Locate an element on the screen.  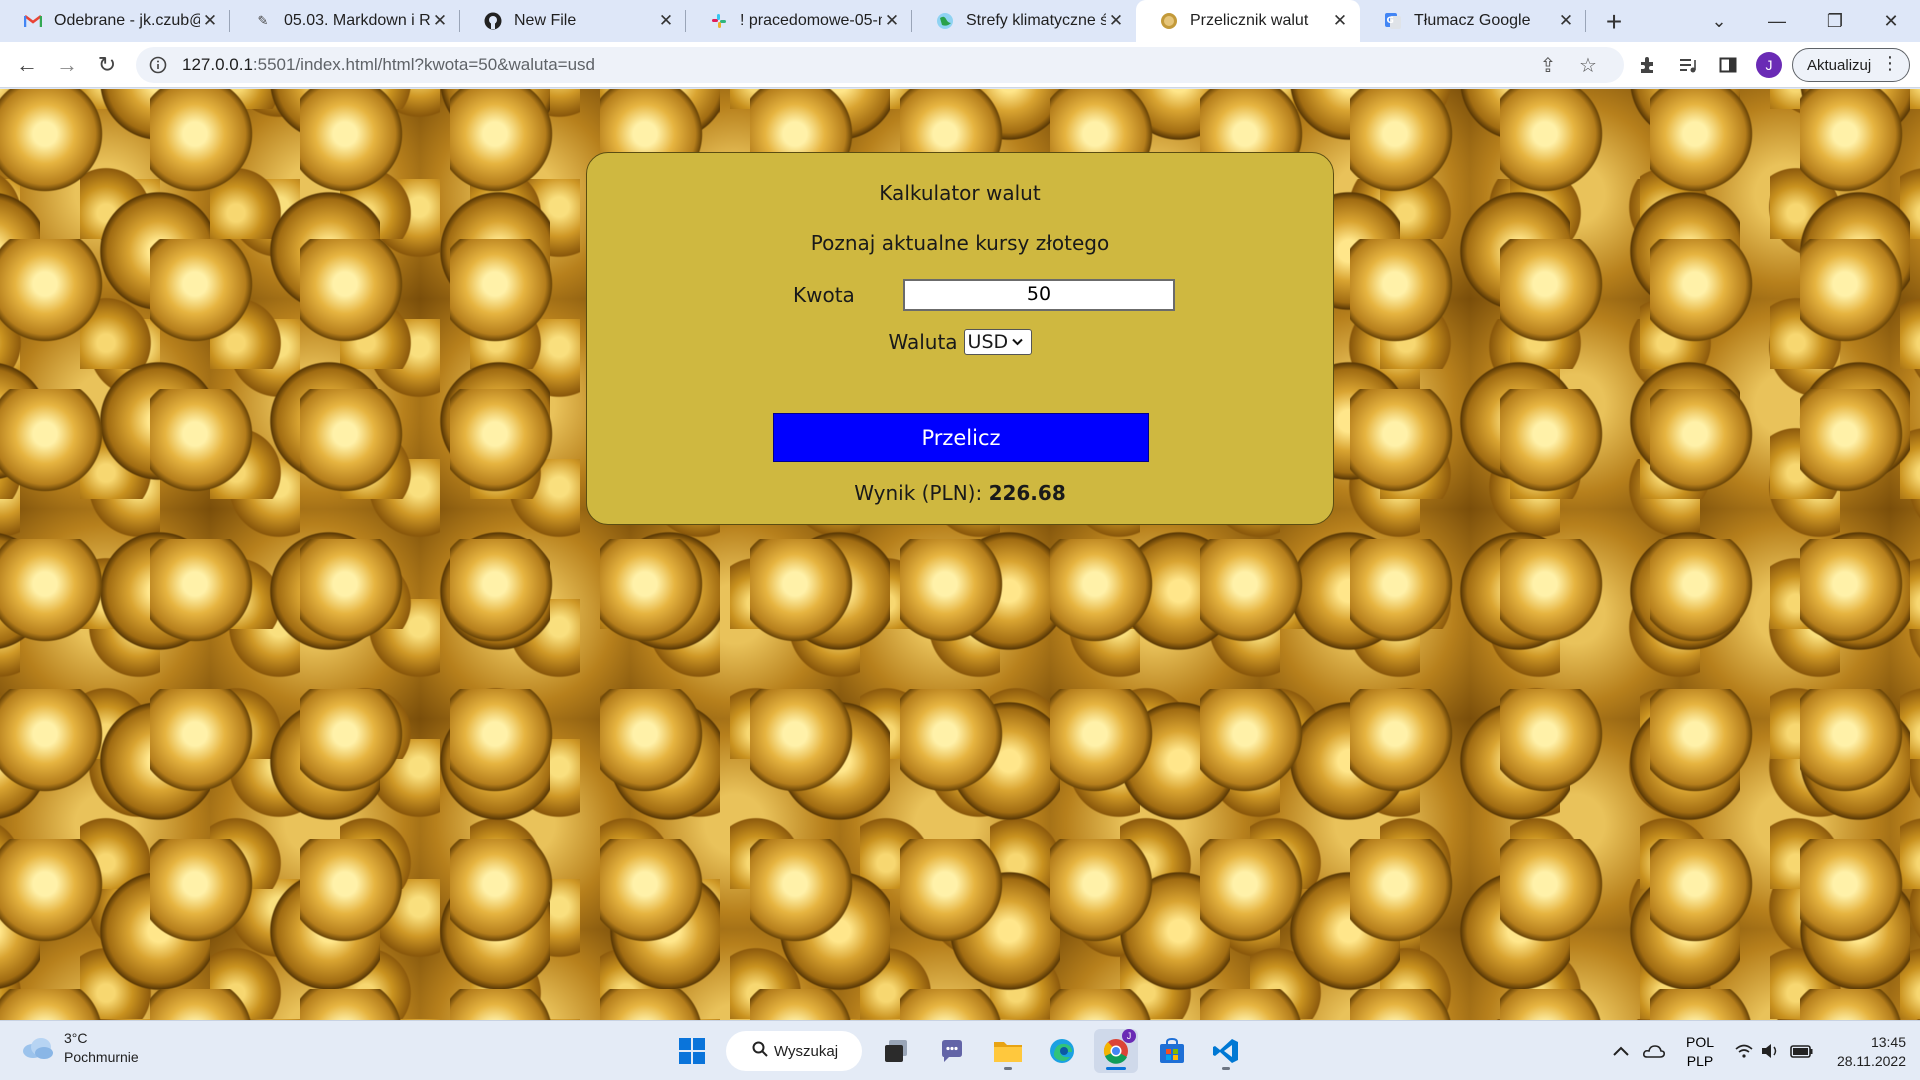
chevron-down-icon is located at coordinates (1017, 342).